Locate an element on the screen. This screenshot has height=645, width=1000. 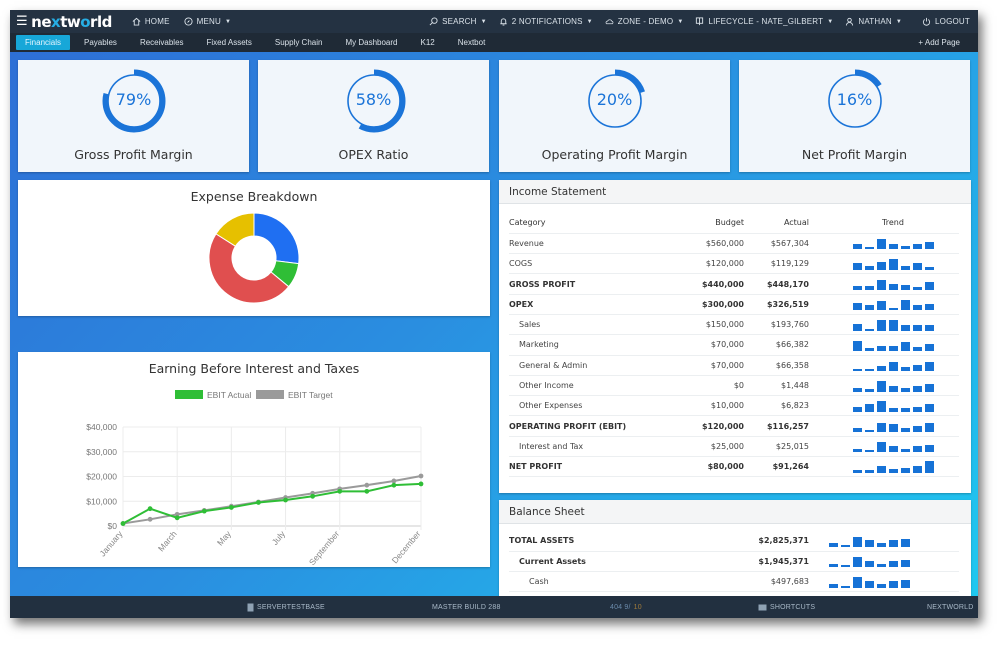
table-row: OPEX $300,000 $326,519 is located at coordinates (734, 304).